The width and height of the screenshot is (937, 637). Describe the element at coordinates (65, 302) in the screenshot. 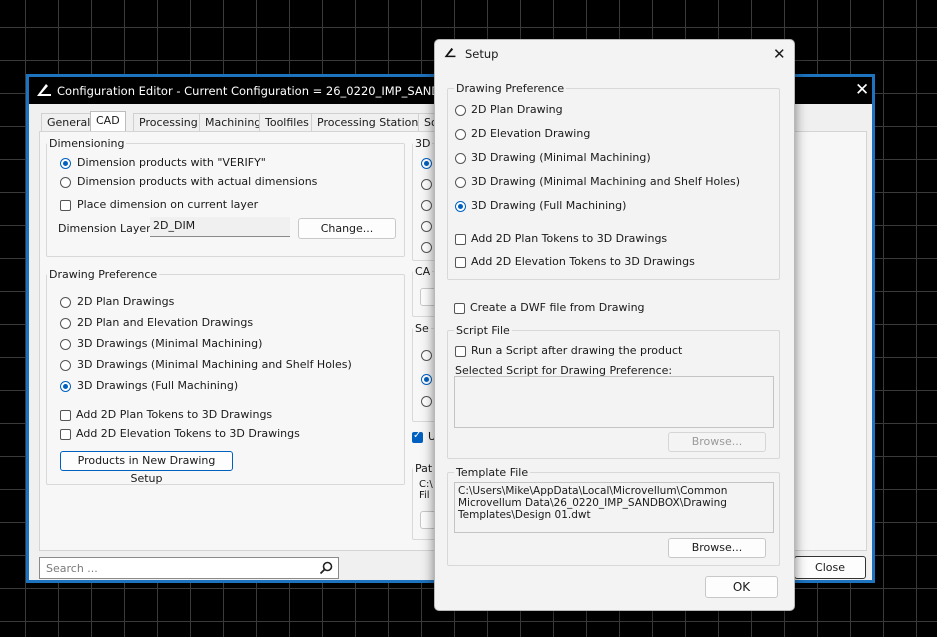

I see `pref-2d-plan-radio` at that location.